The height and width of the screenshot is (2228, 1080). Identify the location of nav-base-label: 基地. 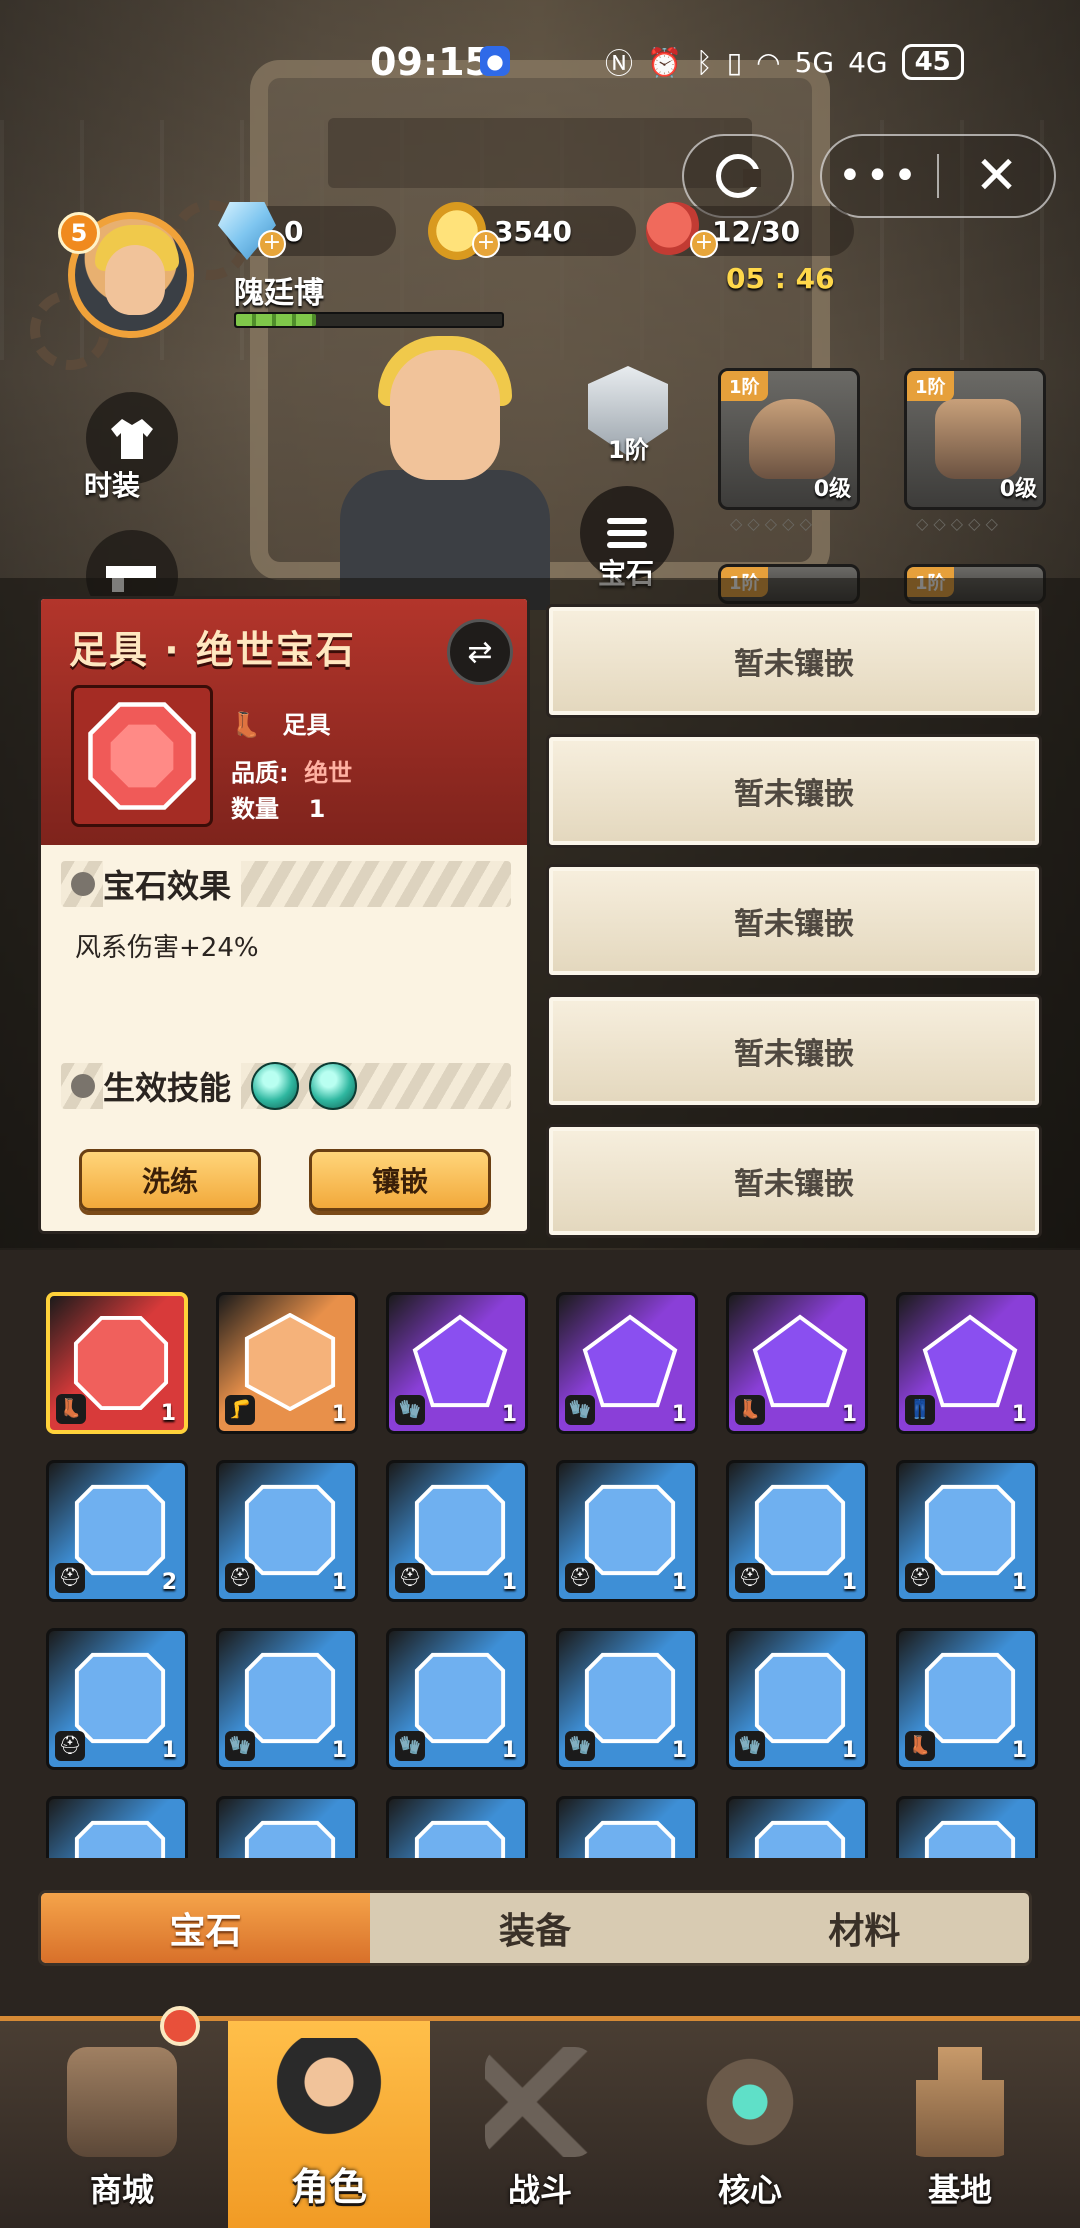
(959, 2190).